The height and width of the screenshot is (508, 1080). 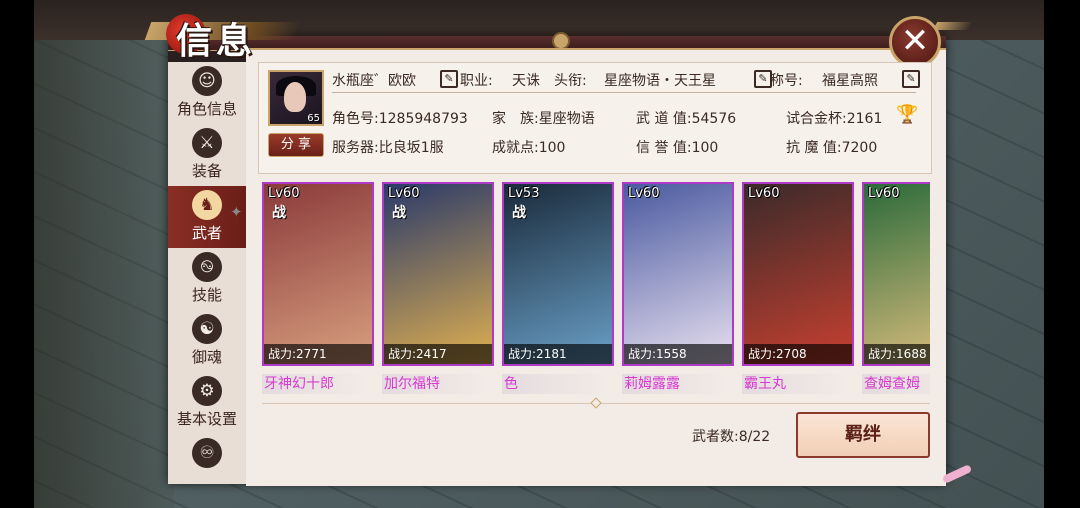 What do you see at coordinates (207, 205) in the screenshot?
I see `warrior-helmet-icon: ♞` at bounding box center [207, 205].